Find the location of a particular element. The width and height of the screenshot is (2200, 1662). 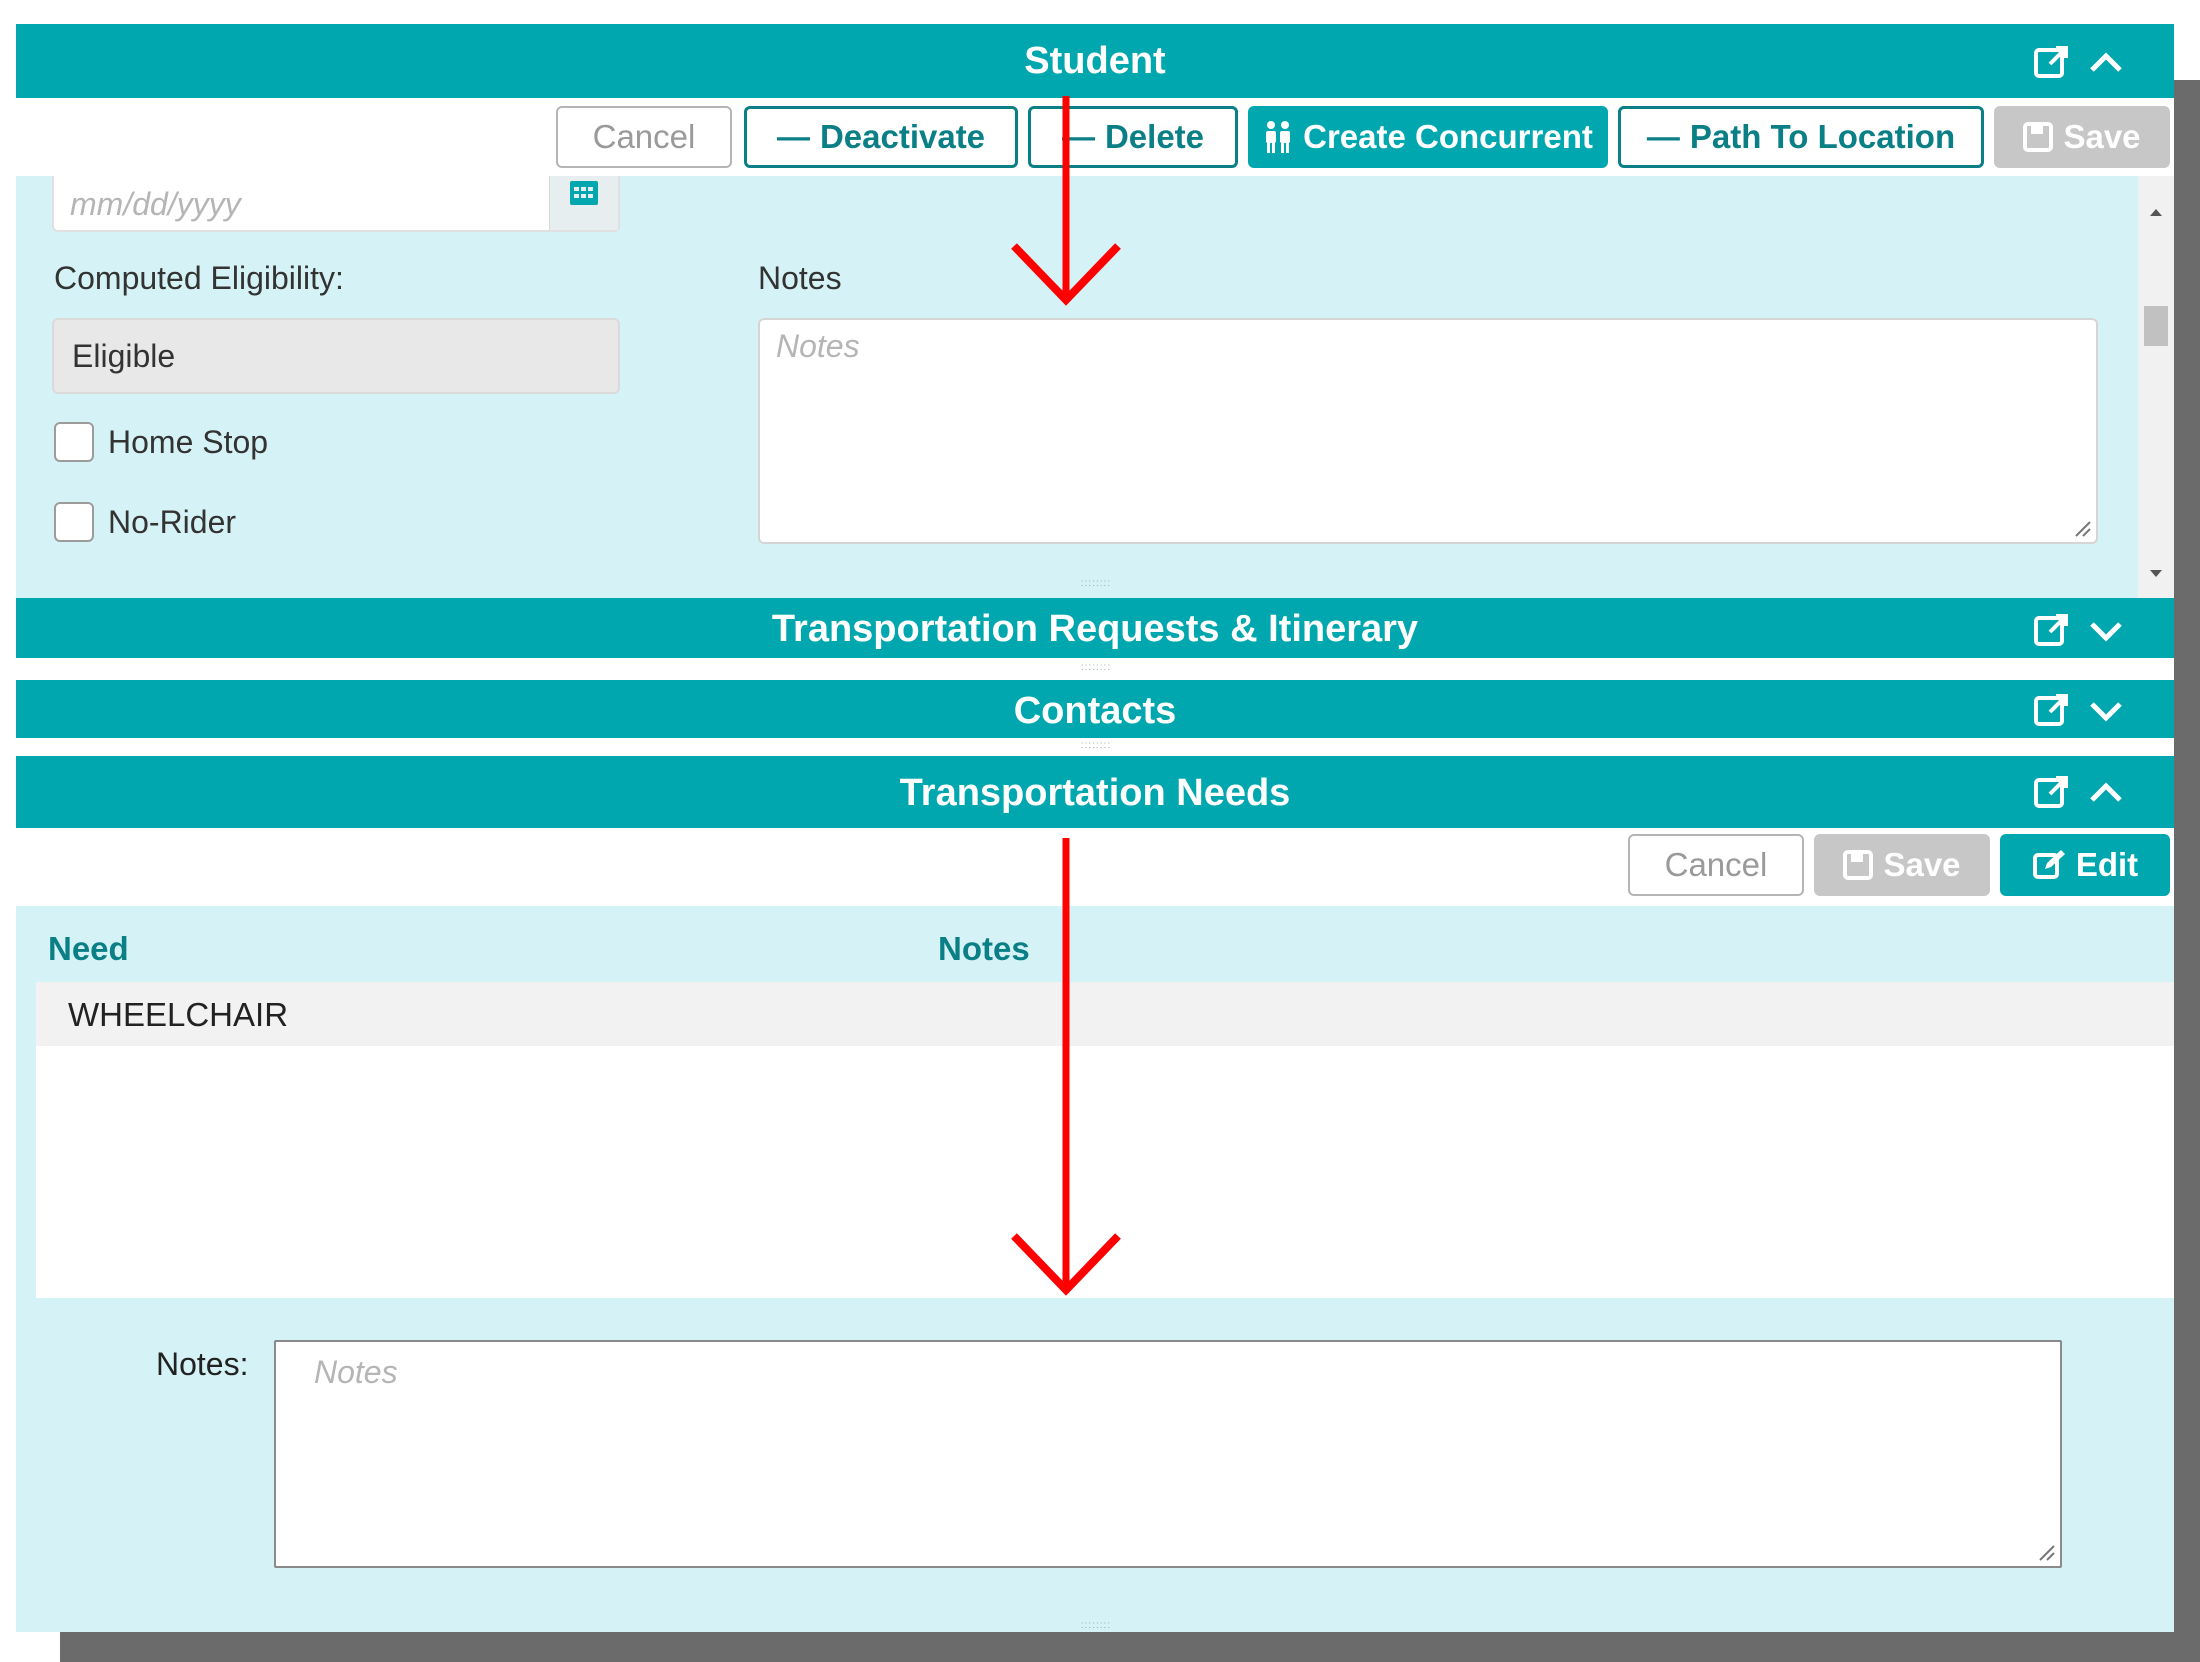

notes-label: Notes is located at coordinates (800, 278).